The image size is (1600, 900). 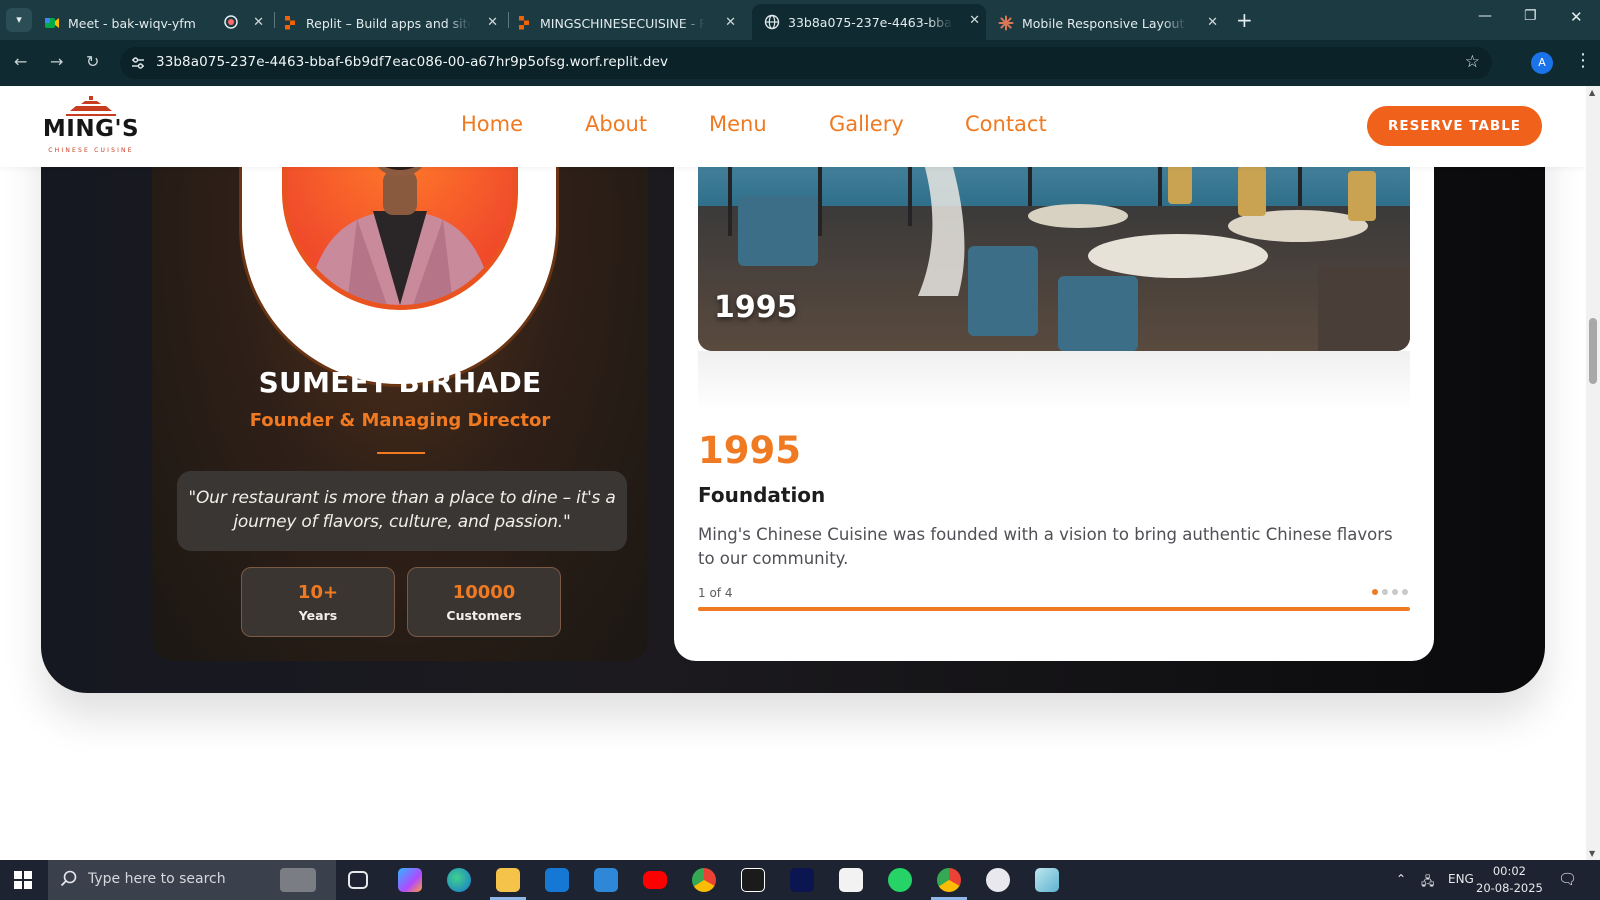 What do you see at coordinates (869, 22) in the screenshot?
I see `tab-active-page: 33b8a075-237e-4463-bbaf-6b9 ✕` at bounding box center [869, 22].